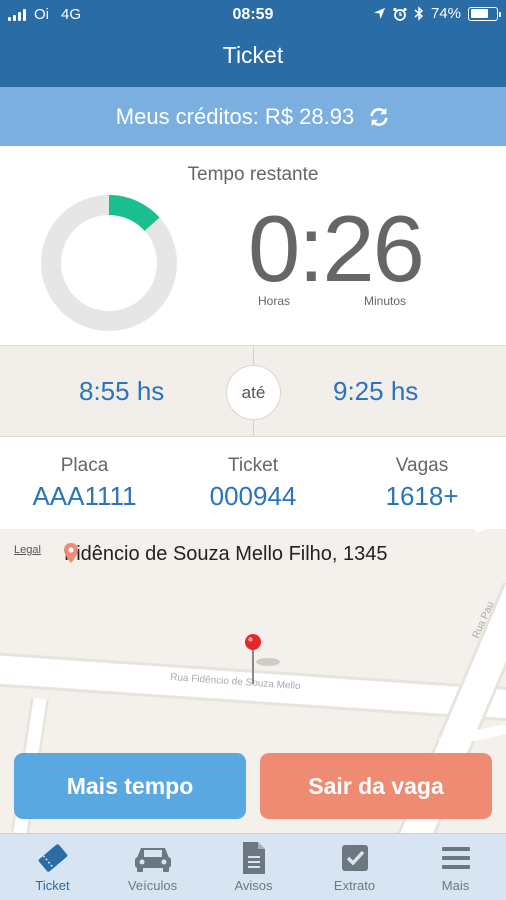  Describe the element at coordinates (274, 301) in the screenshot. I see `hours-label: Horas` at that location.